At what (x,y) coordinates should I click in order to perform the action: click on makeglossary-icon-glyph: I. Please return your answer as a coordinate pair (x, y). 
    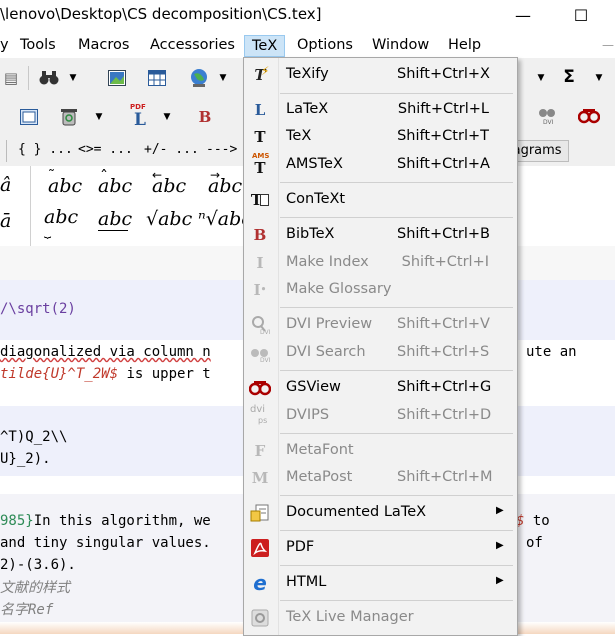
    Looking at the image, I should click on (257, 290).